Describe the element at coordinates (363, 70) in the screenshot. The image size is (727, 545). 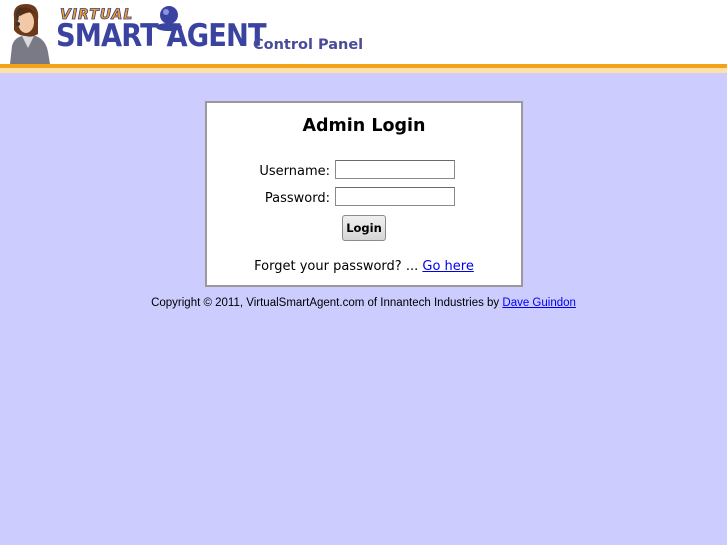
I see `header-divider-light` at that location.